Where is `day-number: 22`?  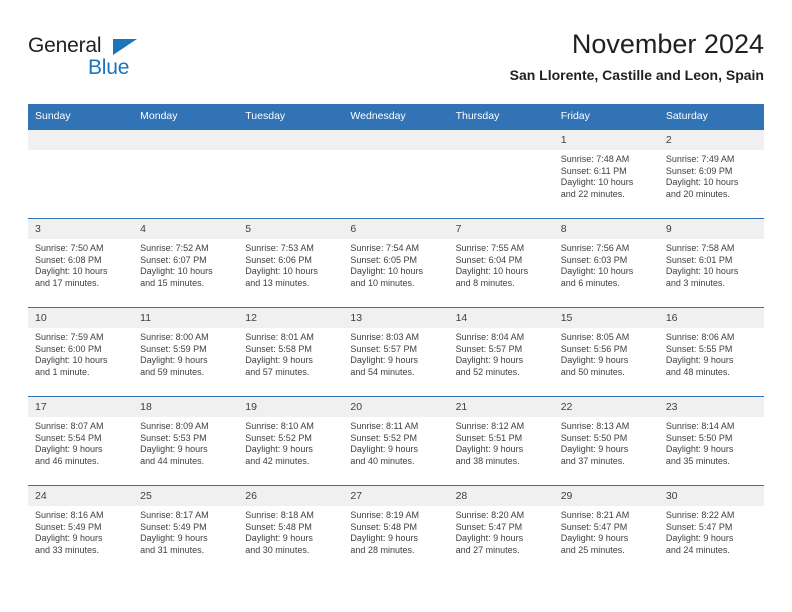
day-number: 22 is located at coordinates (606, 407).